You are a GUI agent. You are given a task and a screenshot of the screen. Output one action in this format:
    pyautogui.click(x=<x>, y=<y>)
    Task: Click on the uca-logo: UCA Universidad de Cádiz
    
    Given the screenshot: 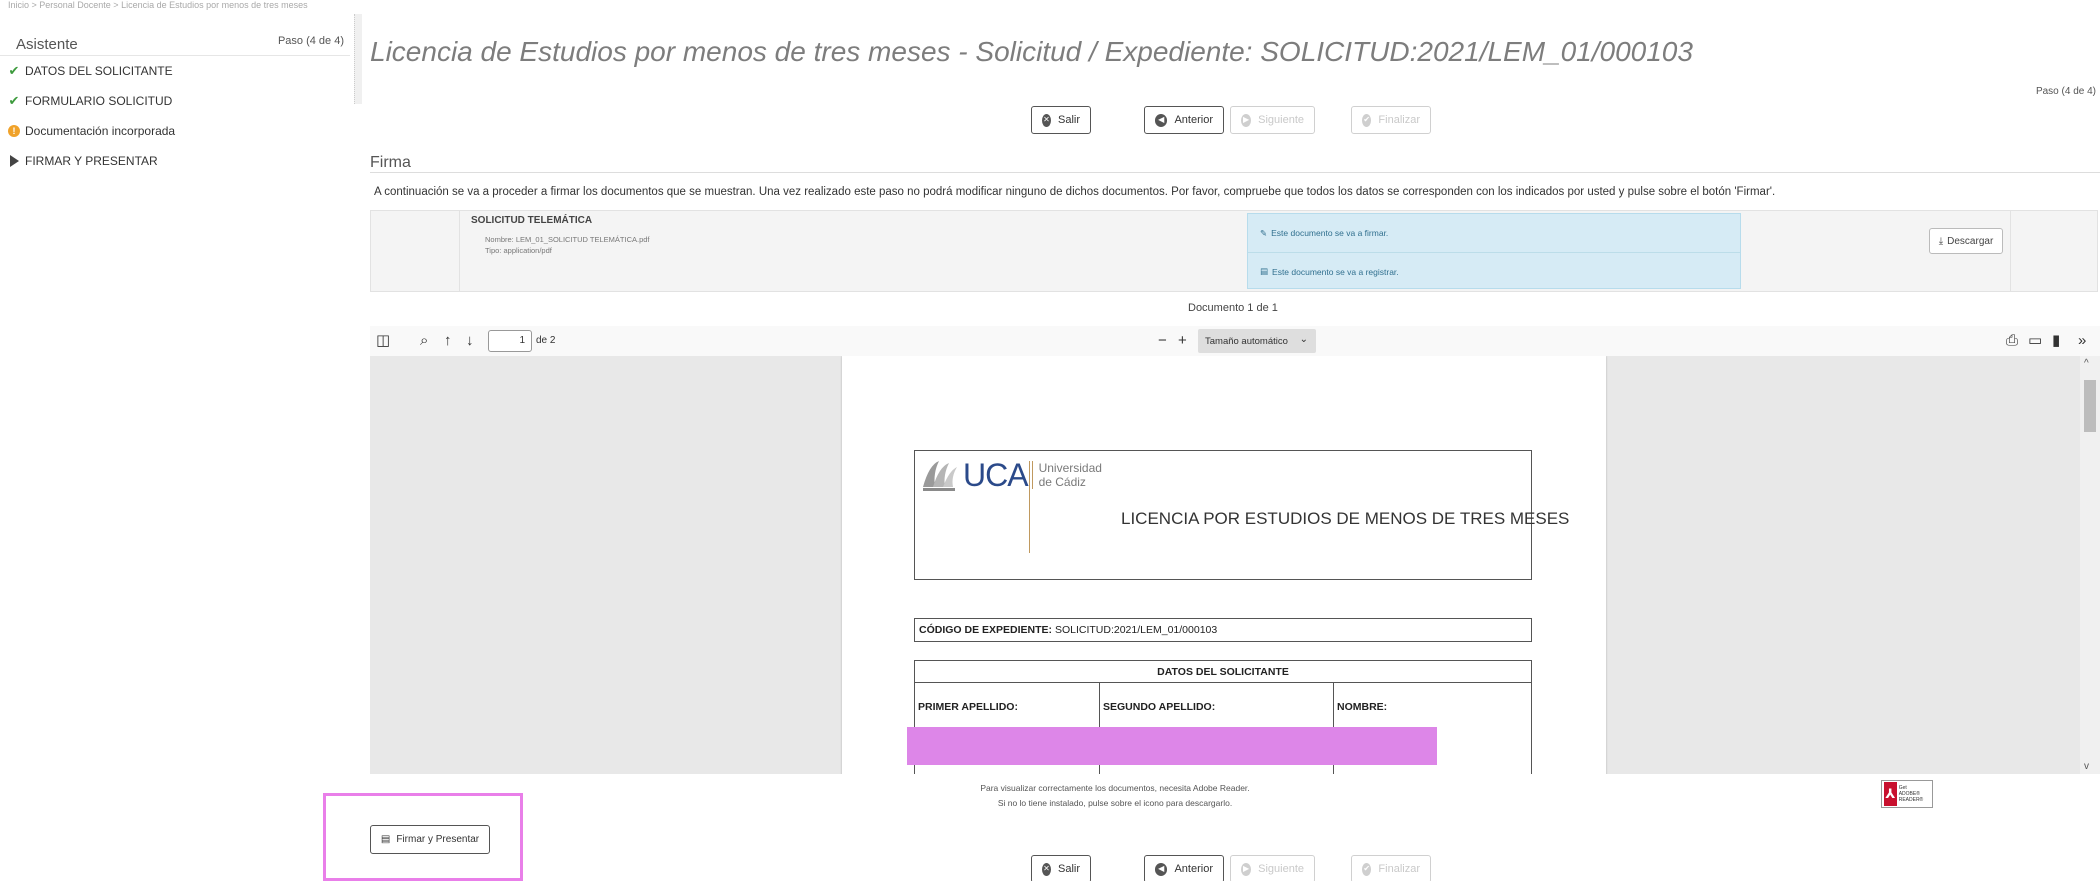 What is the action you would take?
    pyautogui.click(x=1010, y=477)
    